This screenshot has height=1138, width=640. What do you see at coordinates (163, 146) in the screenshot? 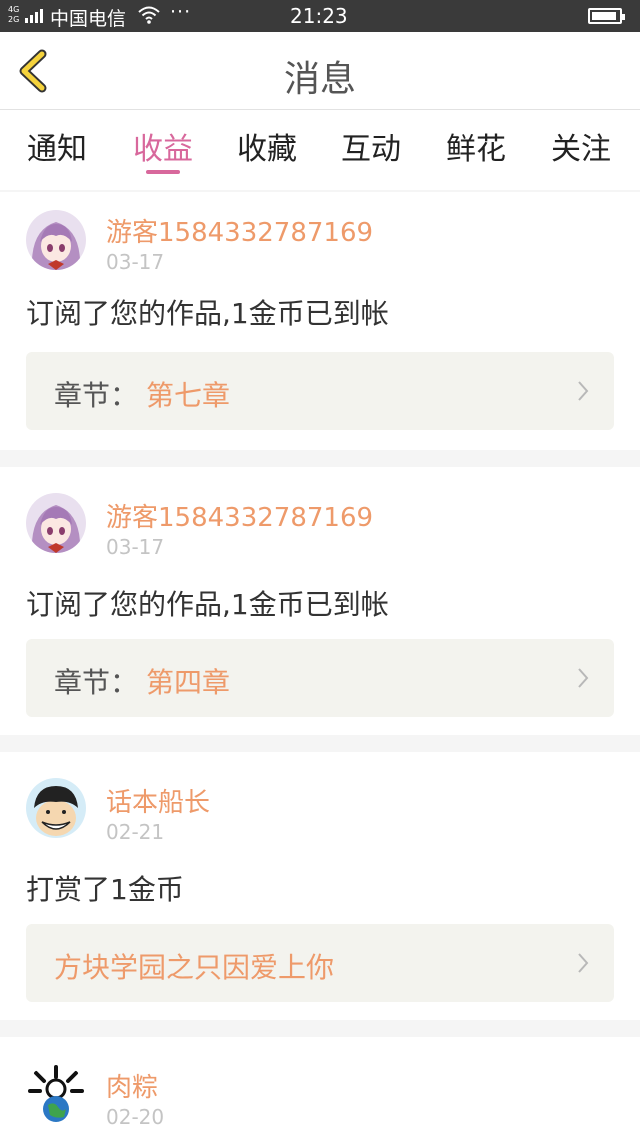
I see `tab-earnings: 收益` at bounding box center [163, 146].